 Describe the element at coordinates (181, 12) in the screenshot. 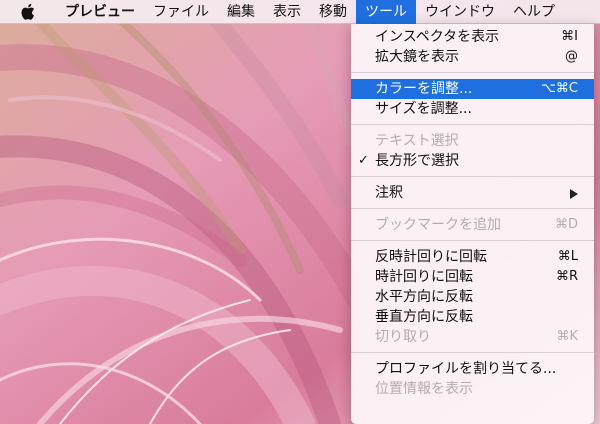

I see `menubar-file: ファイル` at that location.